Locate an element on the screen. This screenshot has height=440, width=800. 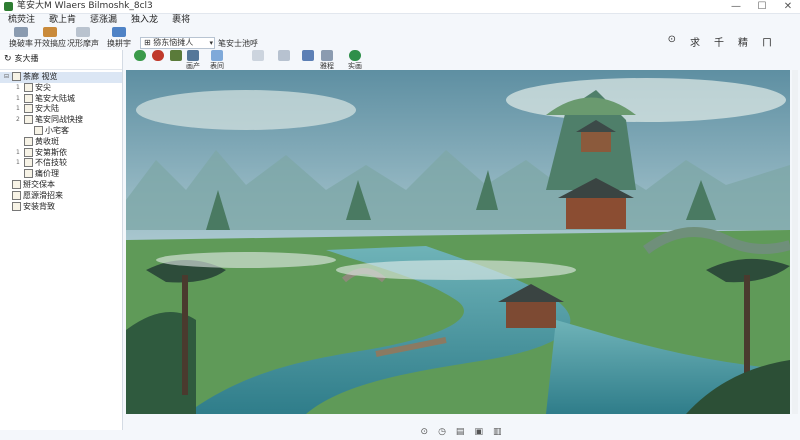
pin-button is located at coordinates (158, 55).